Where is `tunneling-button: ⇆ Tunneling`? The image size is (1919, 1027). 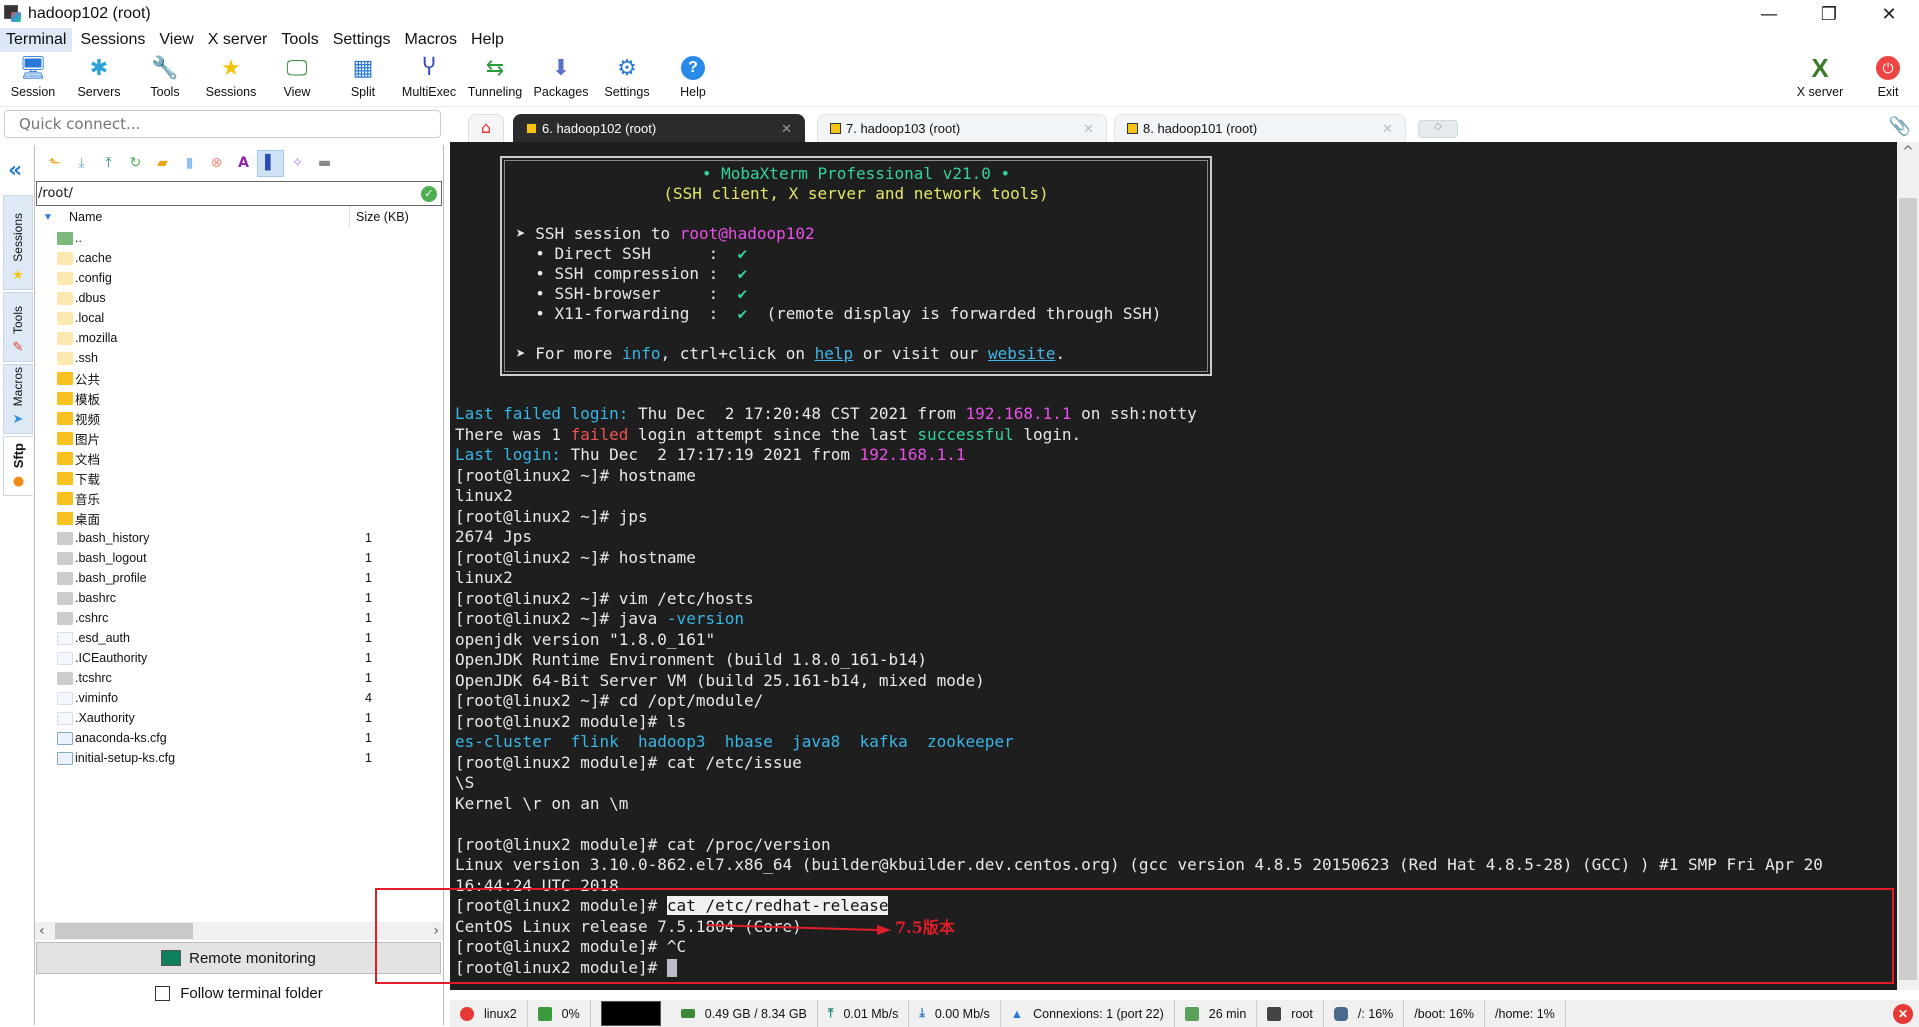 tunneling-button: ⇆ Tunneling is located at coordinates (495, 79).